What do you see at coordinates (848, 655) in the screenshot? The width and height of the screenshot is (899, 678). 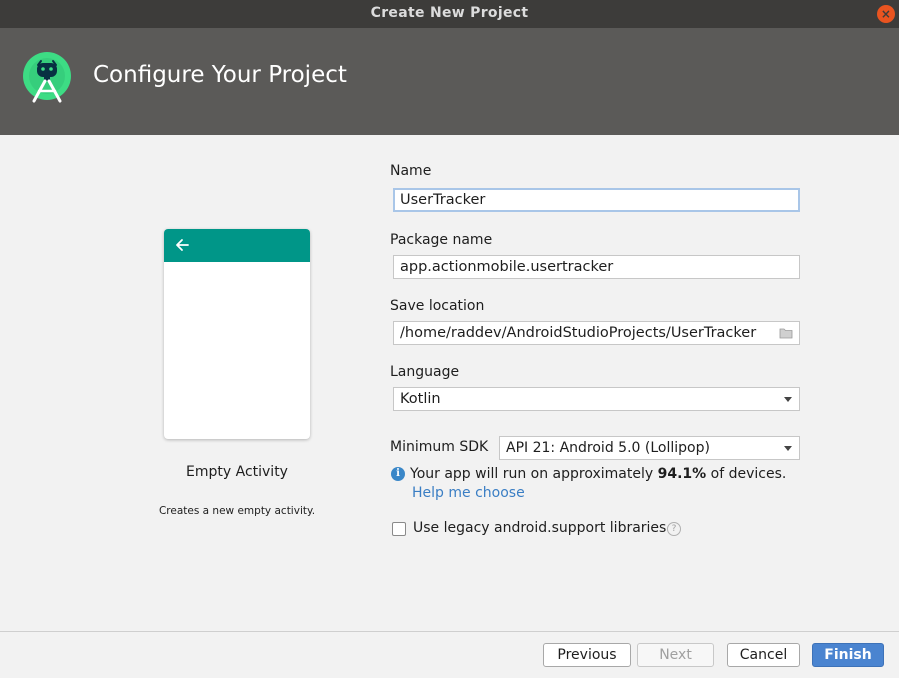 I see `finish-button: Finish` at bounding box center [848, 655].